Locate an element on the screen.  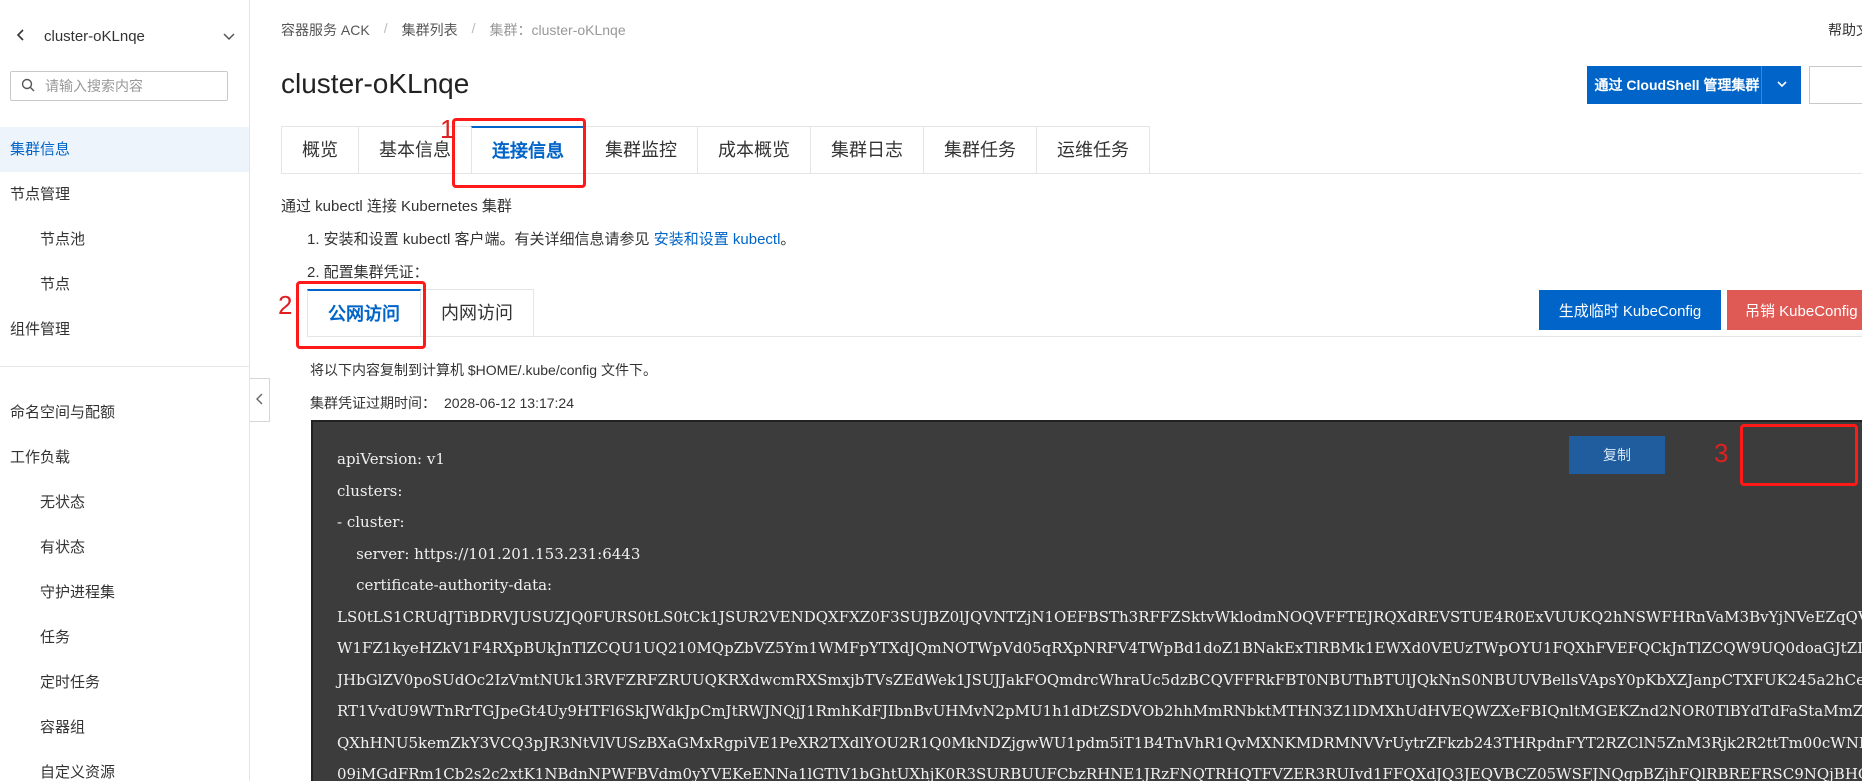
help-link: 帮助文 is located at coordinates (1845, 30).